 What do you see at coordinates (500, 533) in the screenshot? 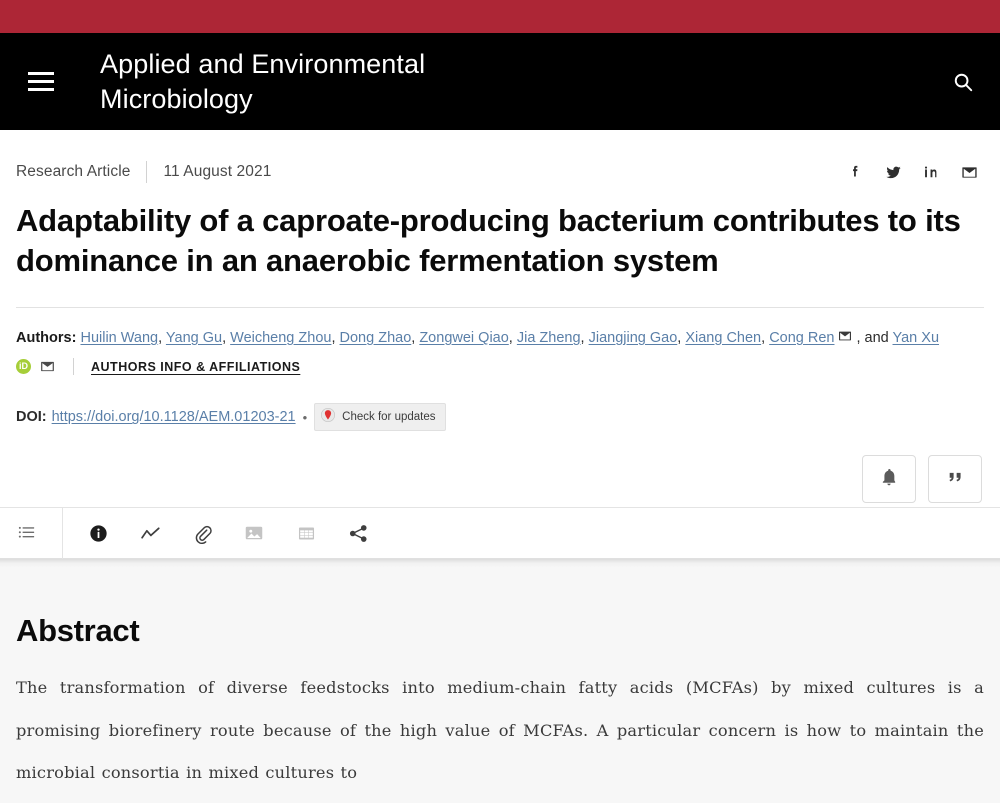
I see `article-toolbar` at bounding box center [500, 533].